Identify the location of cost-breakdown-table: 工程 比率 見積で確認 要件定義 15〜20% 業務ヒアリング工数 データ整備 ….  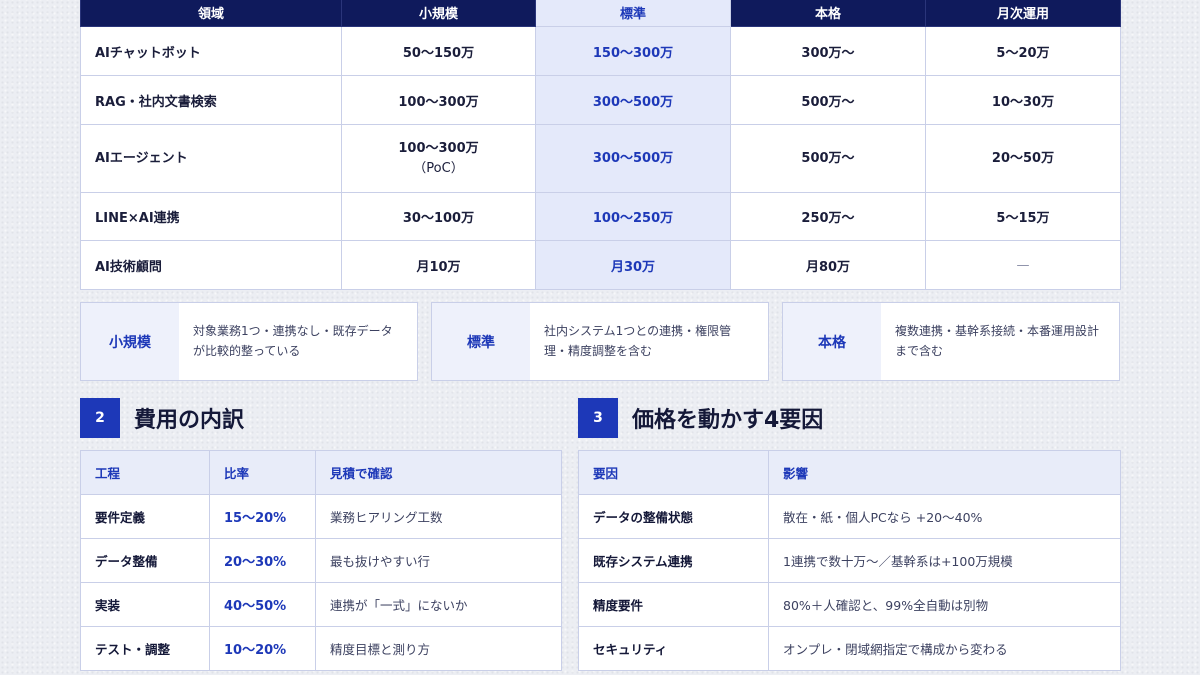
(321, 560).